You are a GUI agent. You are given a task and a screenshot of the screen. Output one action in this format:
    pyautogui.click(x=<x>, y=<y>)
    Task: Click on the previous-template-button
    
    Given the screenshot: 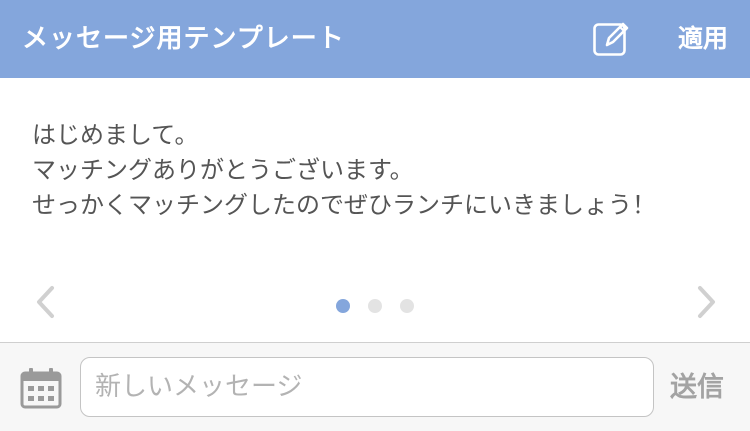 What is the action you would take?
    pyautogui.click(x=47, y=302)
    